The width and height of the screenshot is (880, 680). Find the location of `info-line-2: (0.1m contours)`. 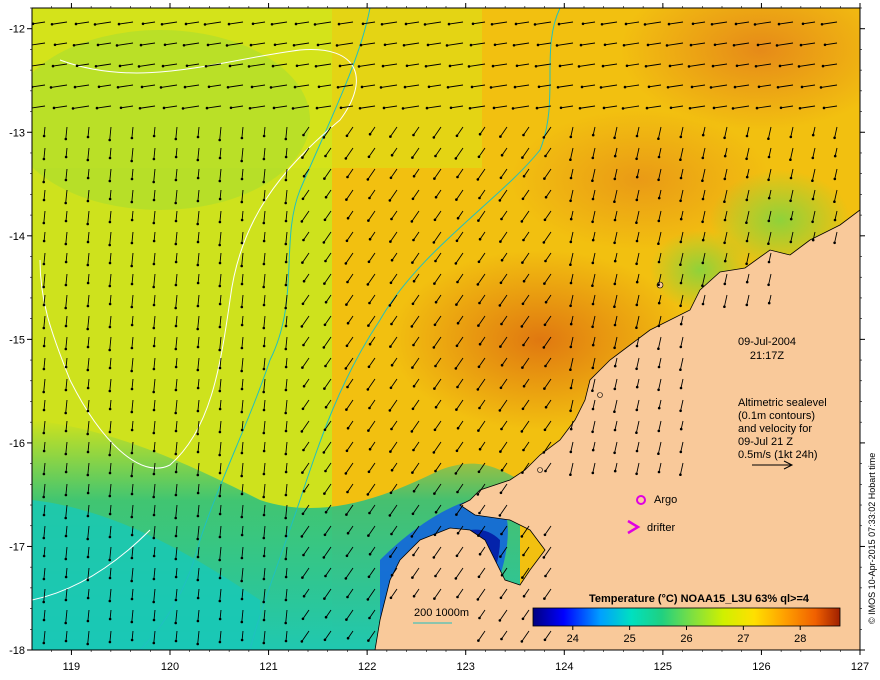

info-line-2: (0.1m contours) is located at coordinates (776, 416).